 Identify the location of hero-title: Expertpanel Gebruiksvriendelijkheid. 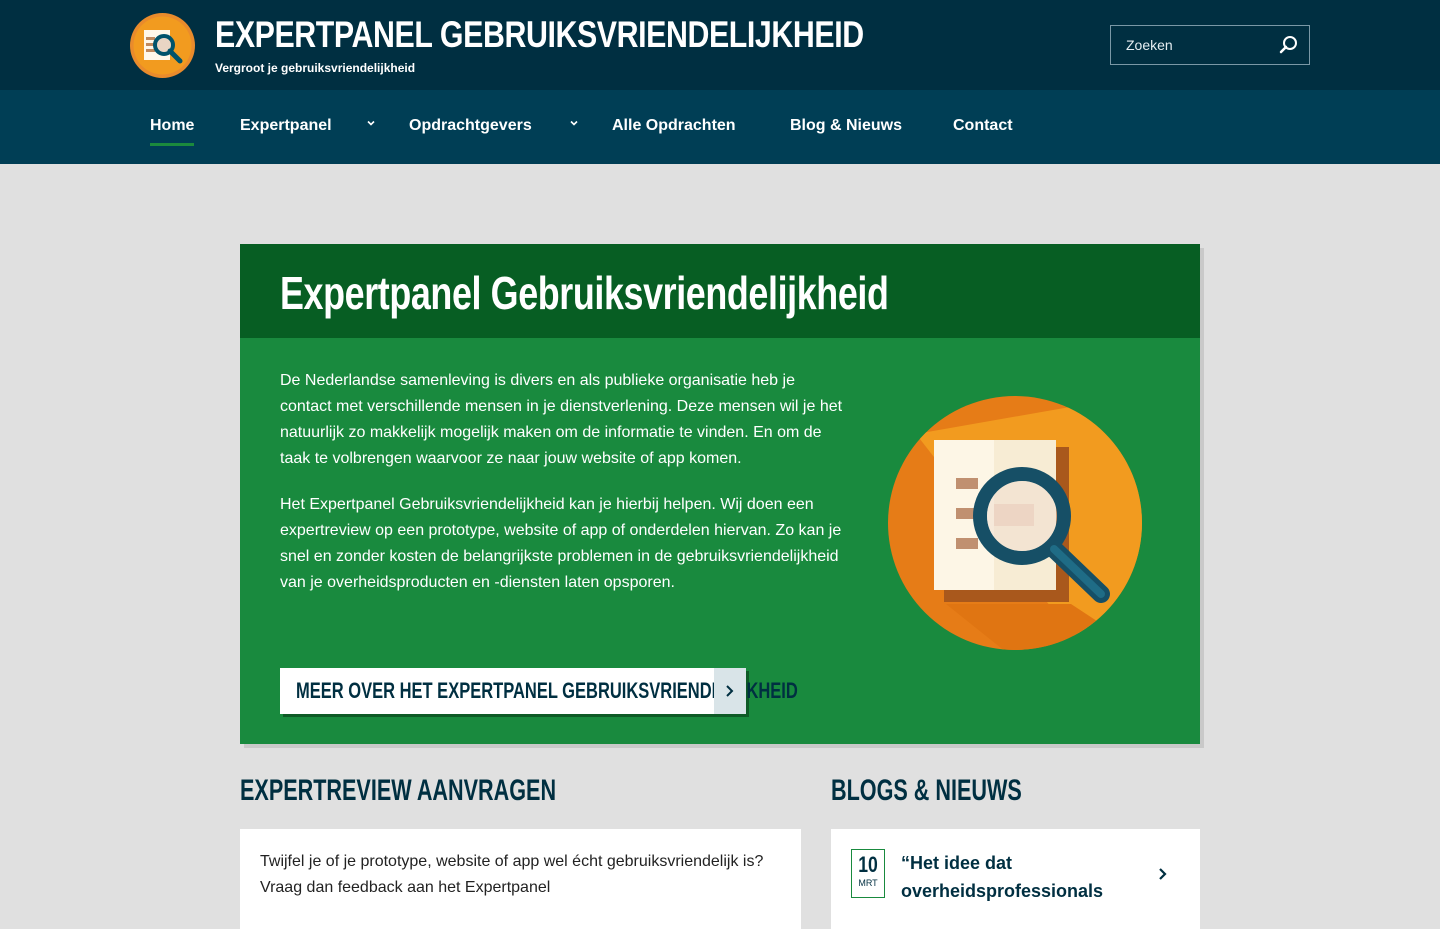
(584, 293).